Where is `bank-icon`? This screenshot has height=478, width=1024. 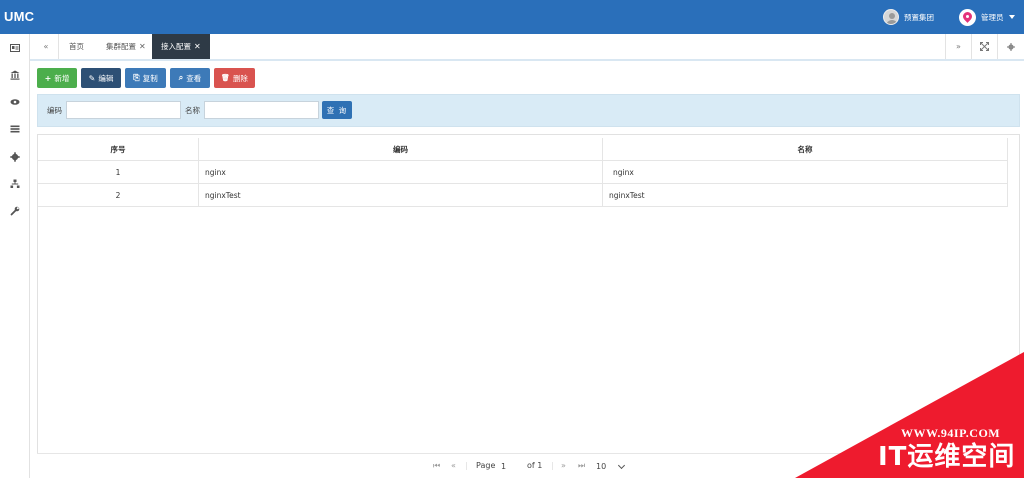
bank-icon is located at coordinates (15, 75).